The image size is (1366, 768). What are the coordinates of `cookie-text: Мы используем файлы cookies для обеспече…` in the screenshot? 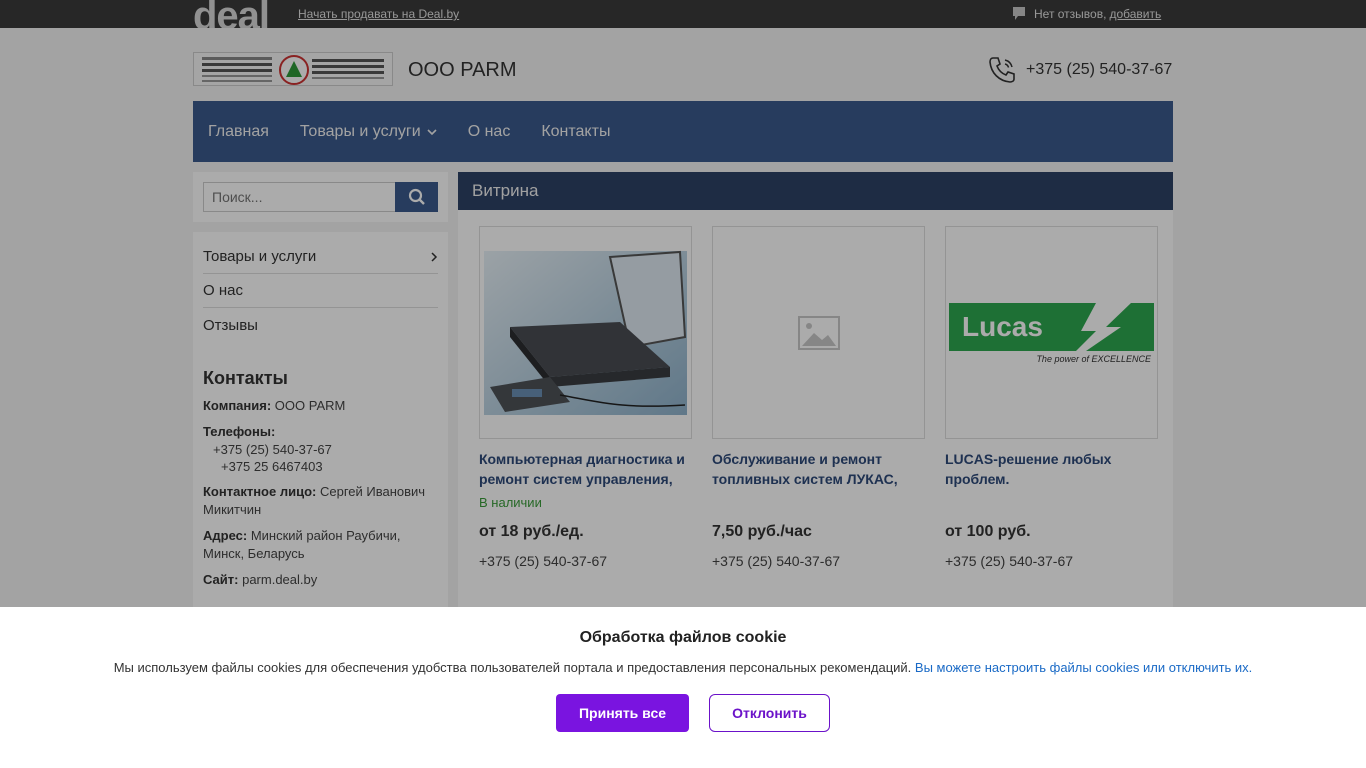 It's located at (512, 667).